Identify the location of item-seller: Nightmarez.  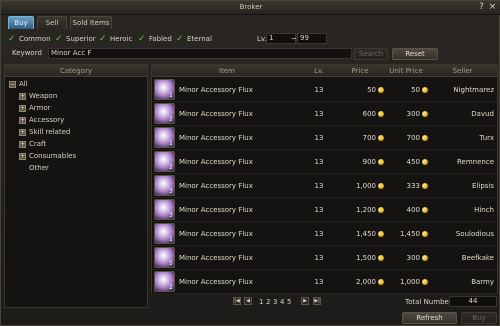
(473, 90).